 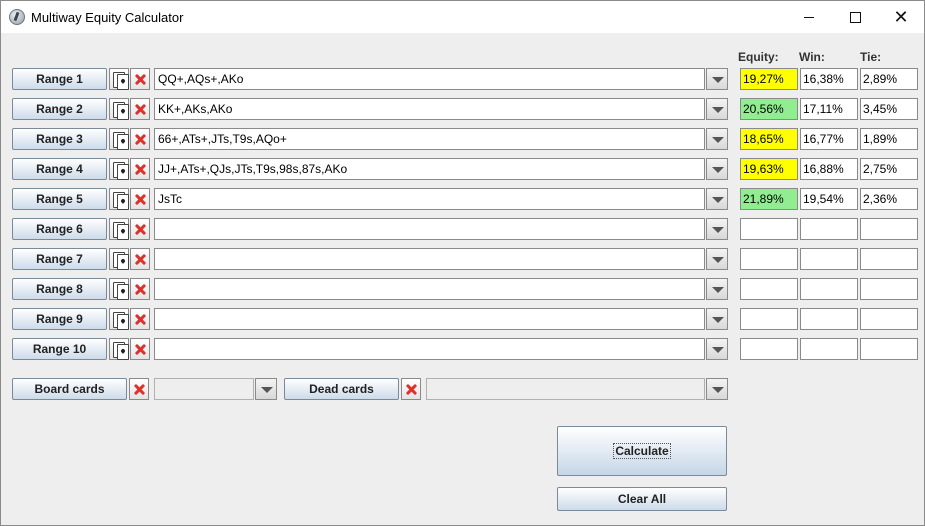 I want to click on win-value: 17,11%, so click(x=829, y=109).